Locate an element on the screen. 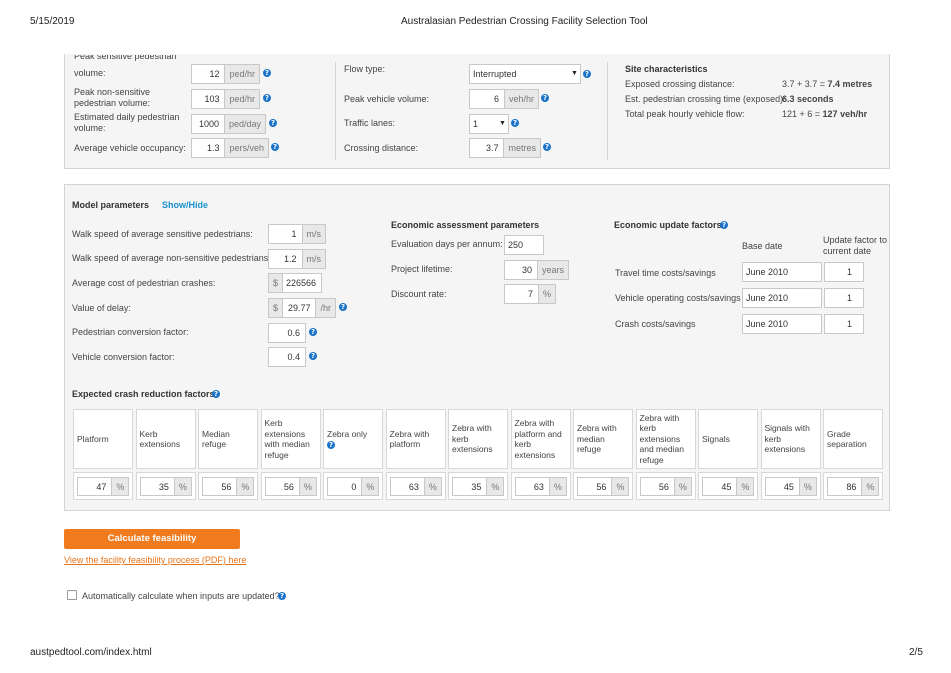 The width and height of the screenshot is (951, 673). walk-sensitive-input: 1 m/s is located at coordinates (297, 234).